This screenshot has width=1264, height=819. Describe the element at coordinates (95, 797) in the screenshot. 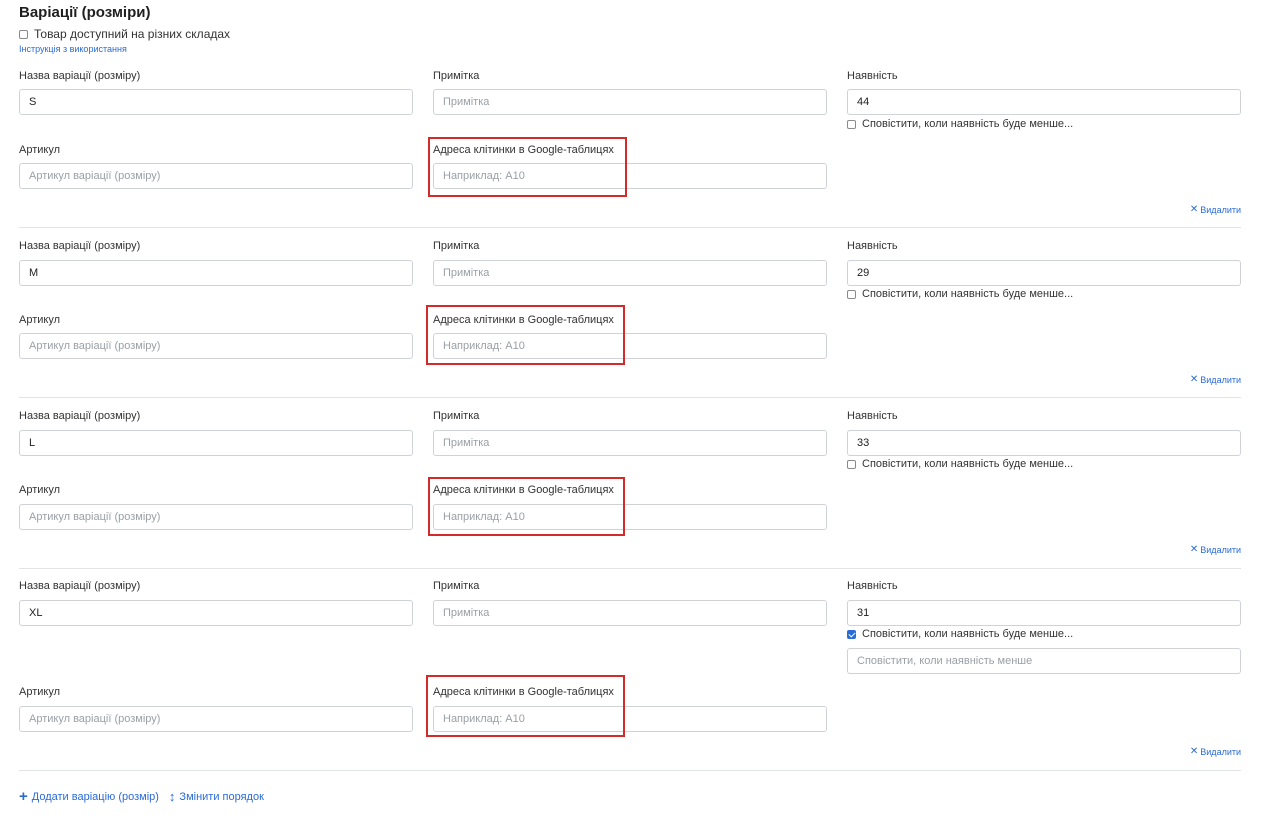

I see `add-variation-label: Додати варіацію (розмір)` at that location.